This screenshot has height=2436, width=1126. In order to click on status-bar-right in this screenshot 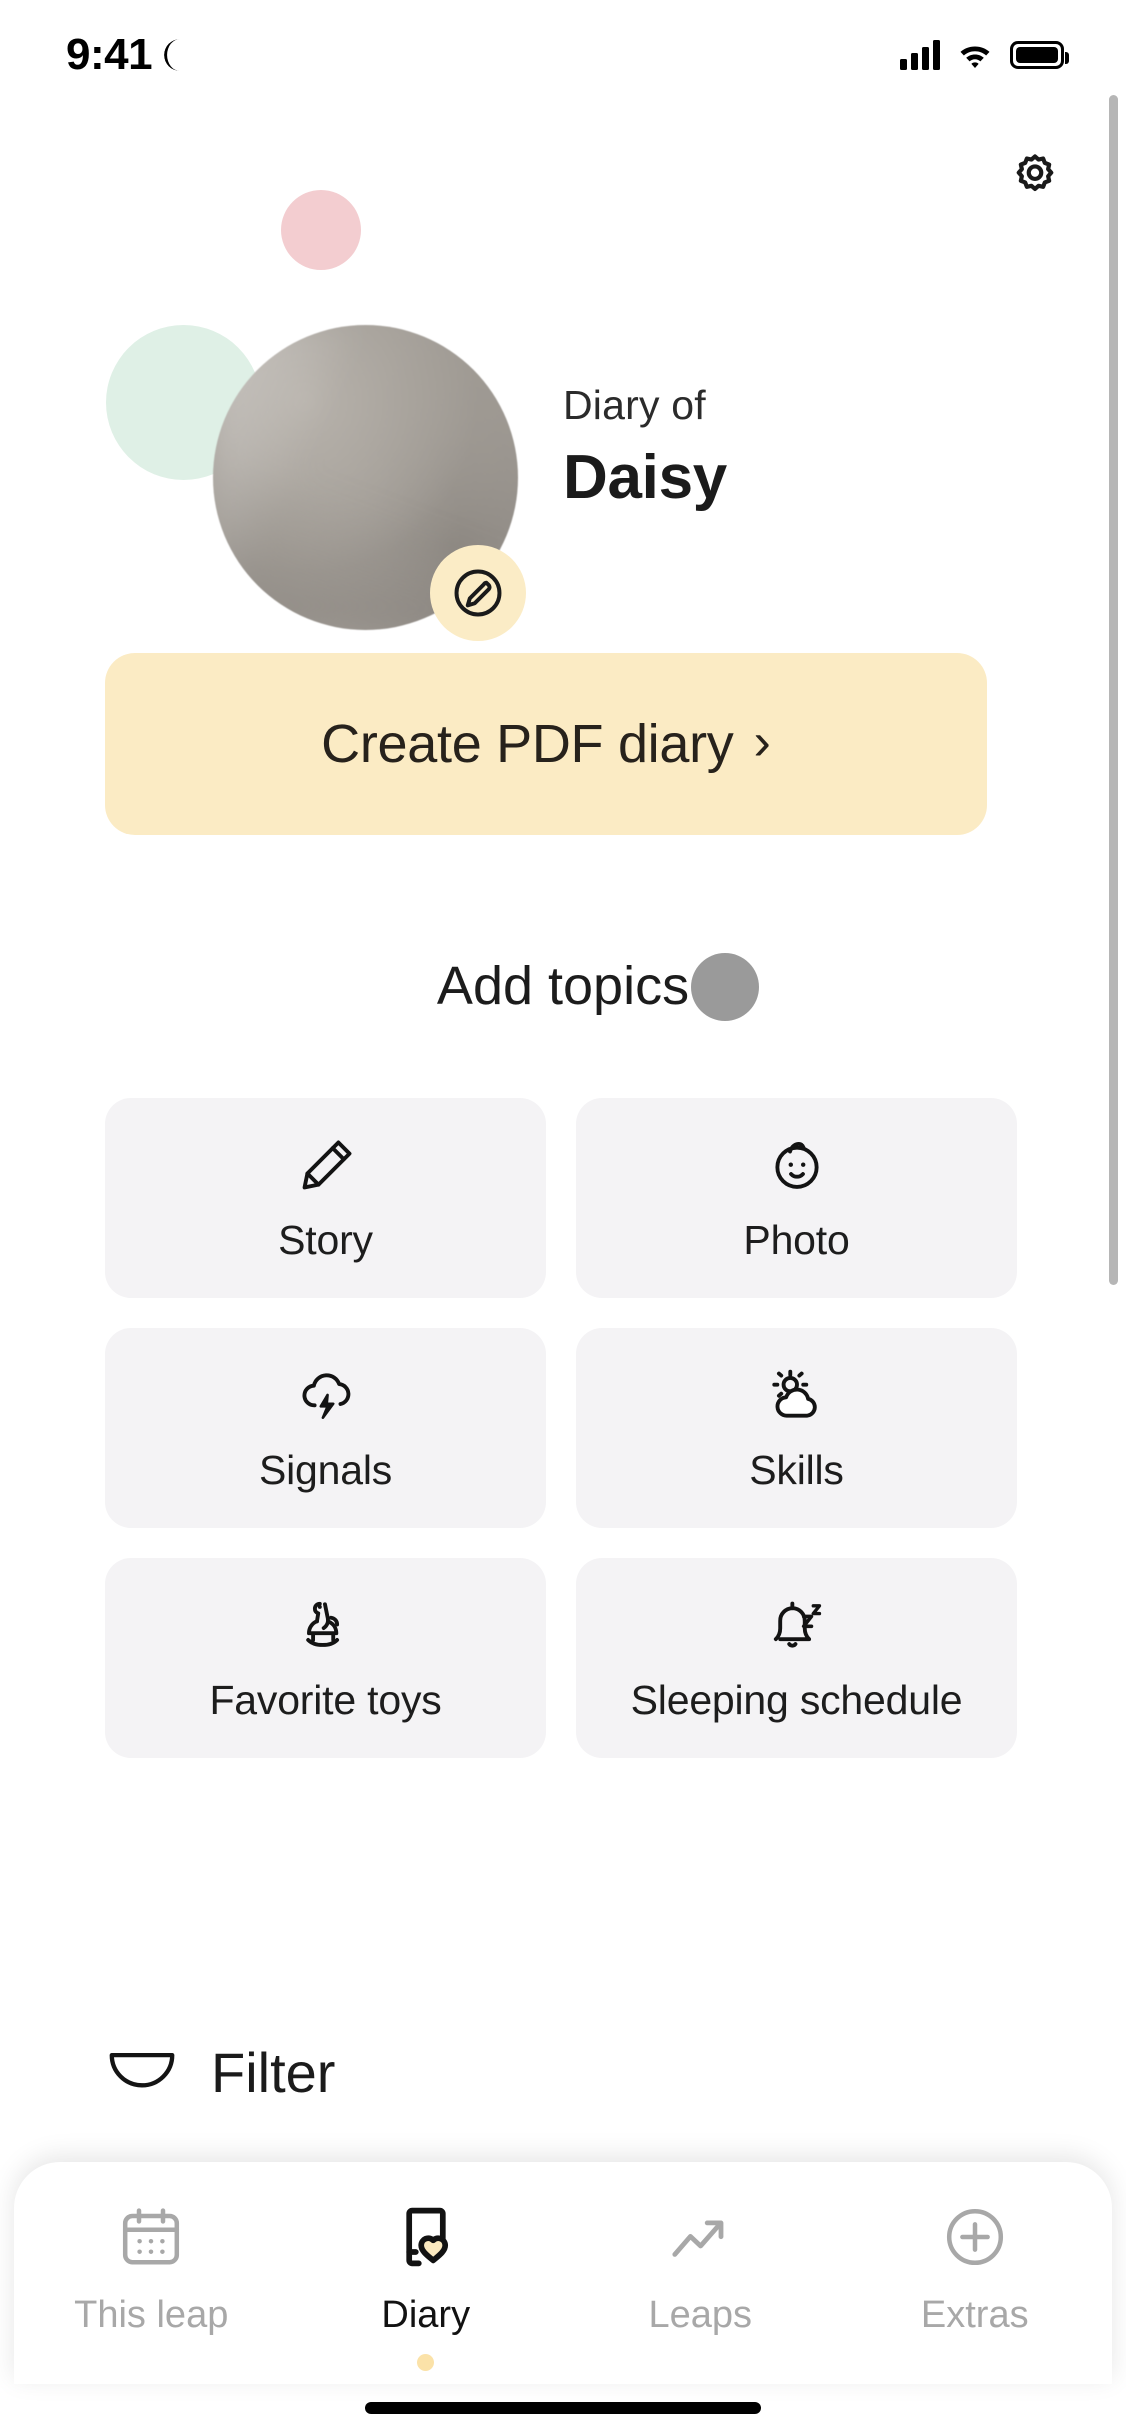, I will do `click(984, 55)`.